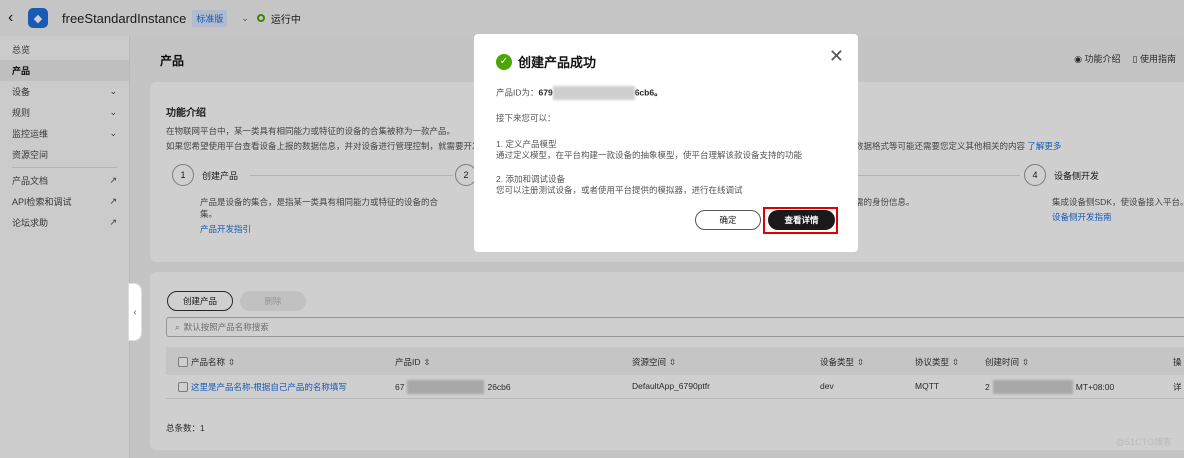 The image size is (1184, 458). I want to click on step2-desc: 您可以注册测试设备，或者使用平台提供的模拟器，进行在线调试, so click(619, 190).